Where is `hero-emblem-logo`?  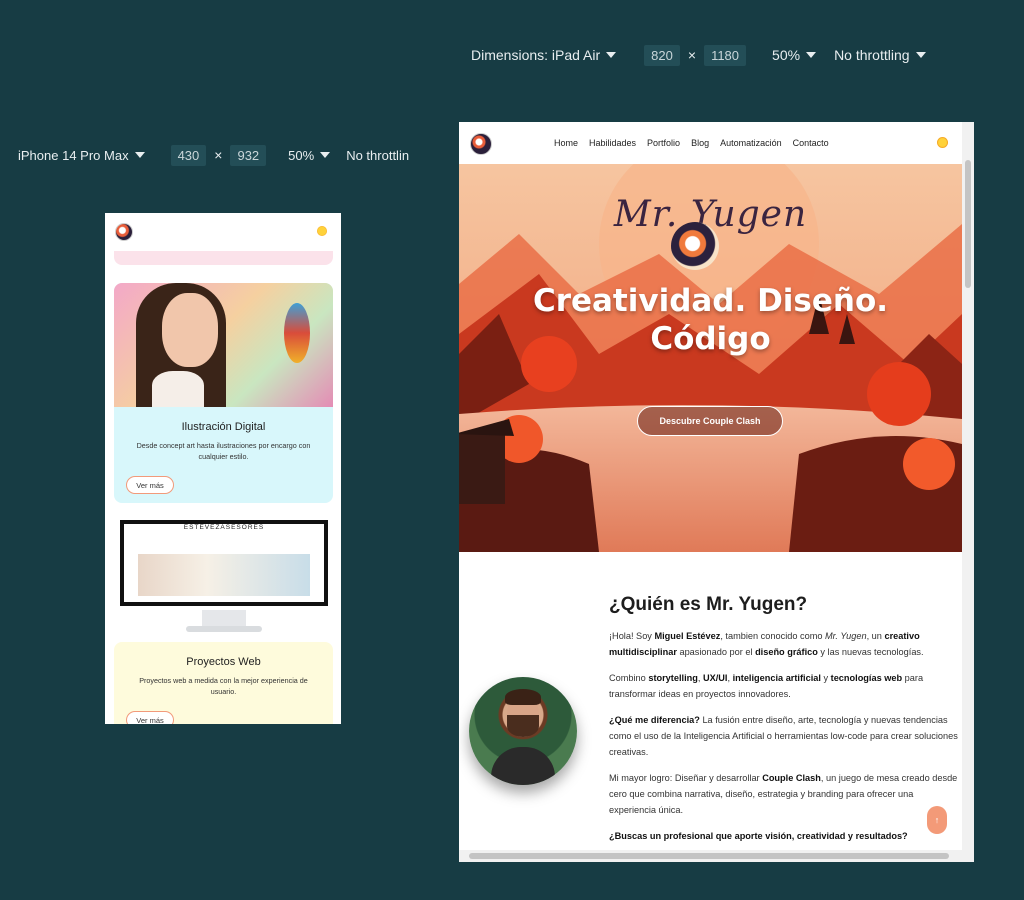 hero-emblem-logo is located at coordinates (695, 246).